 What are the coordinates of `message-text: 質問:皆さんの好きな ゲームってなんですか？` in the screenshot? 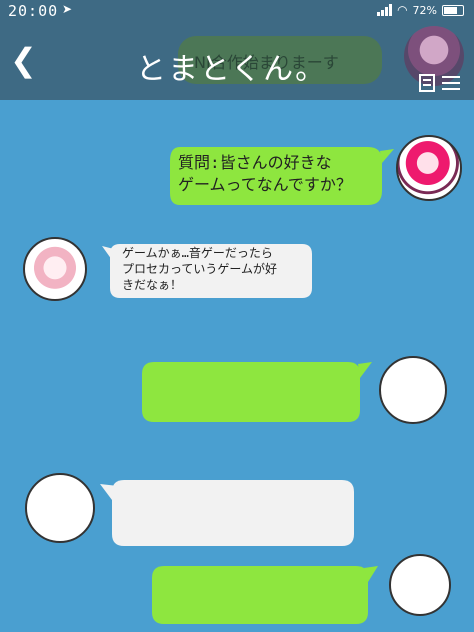 It's located at (265, 173).